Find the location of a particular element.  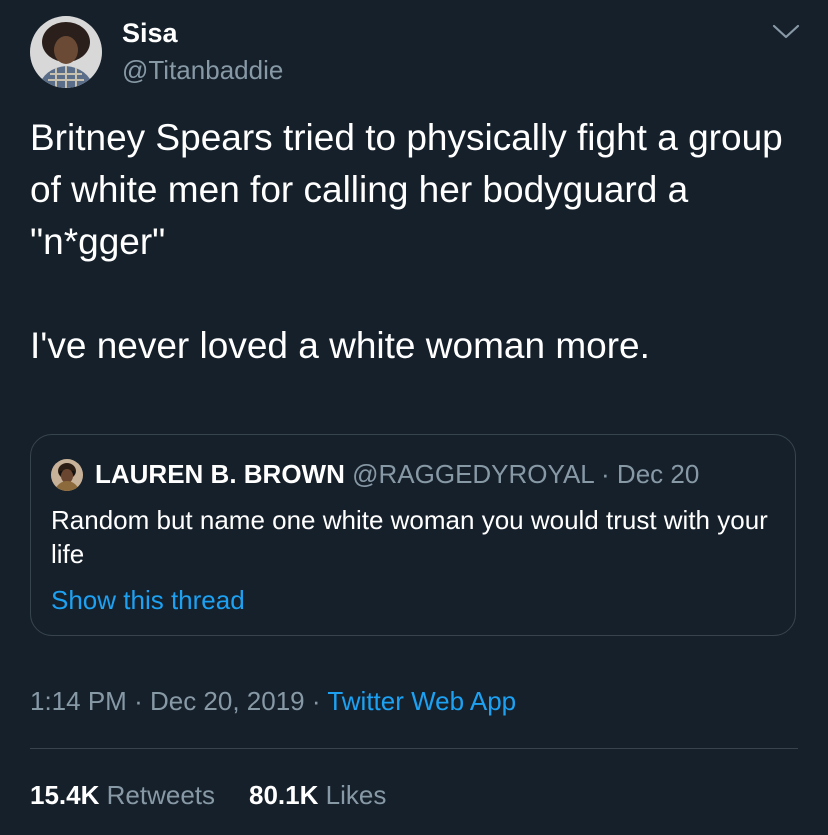

tweet-stats: 15.4K Retweets 80.1K Likes is located at coordinates (208, 795).